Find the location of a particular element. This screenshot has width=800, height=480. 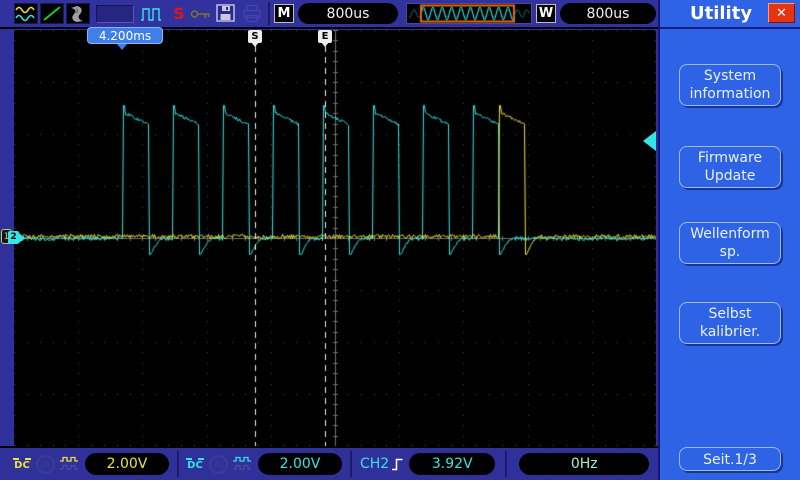

frequency-readout: 0Hz is located at coordinates (584, 464).